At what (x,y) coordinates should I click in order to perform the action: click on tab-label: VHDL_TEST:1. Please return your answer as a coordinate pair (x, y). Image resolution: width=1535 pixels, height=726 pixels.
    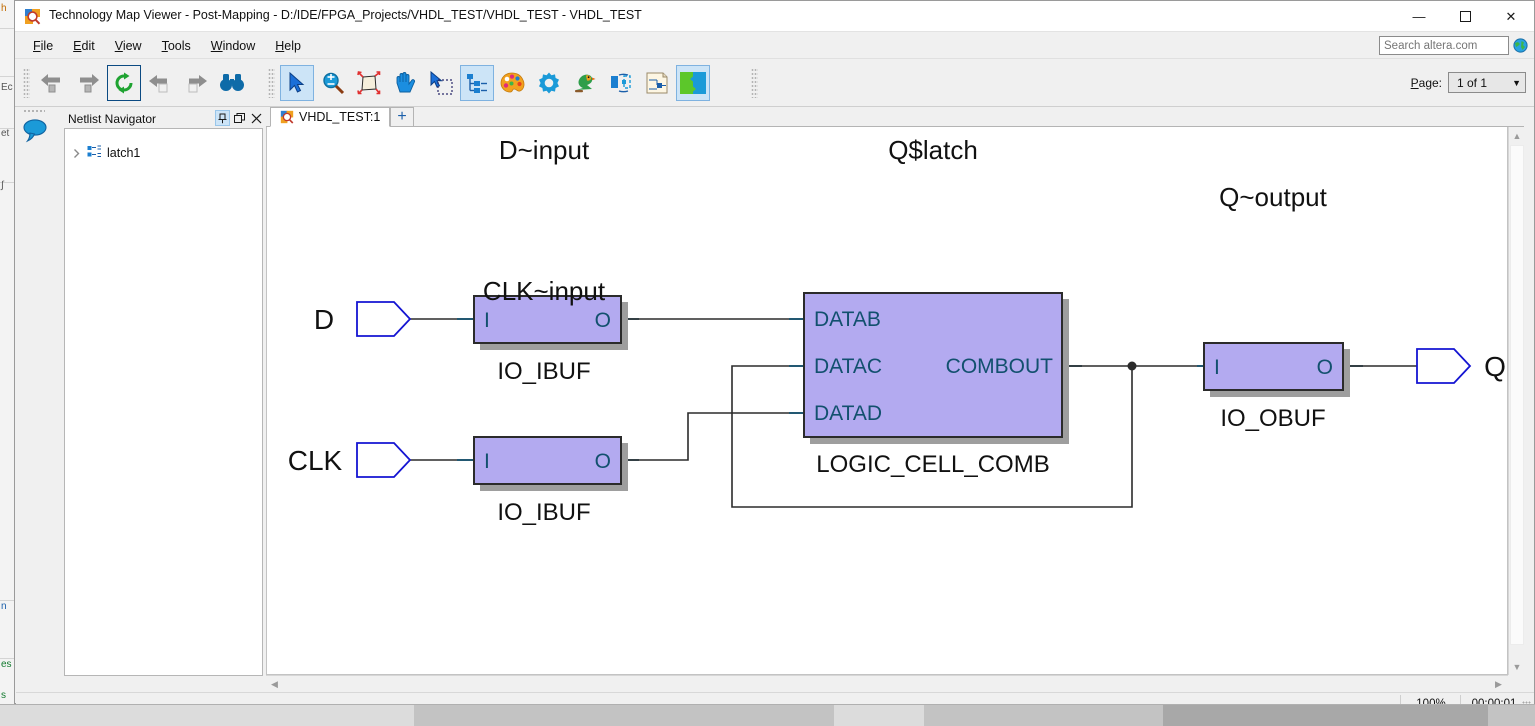
    Looking at the image, I should click on (340, 117).